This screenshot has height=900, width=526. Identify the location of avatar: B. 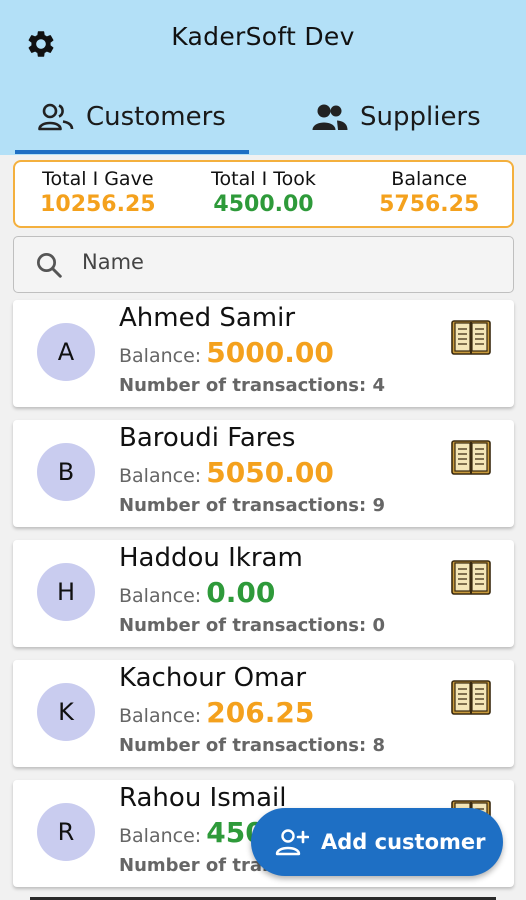
(66, 472).